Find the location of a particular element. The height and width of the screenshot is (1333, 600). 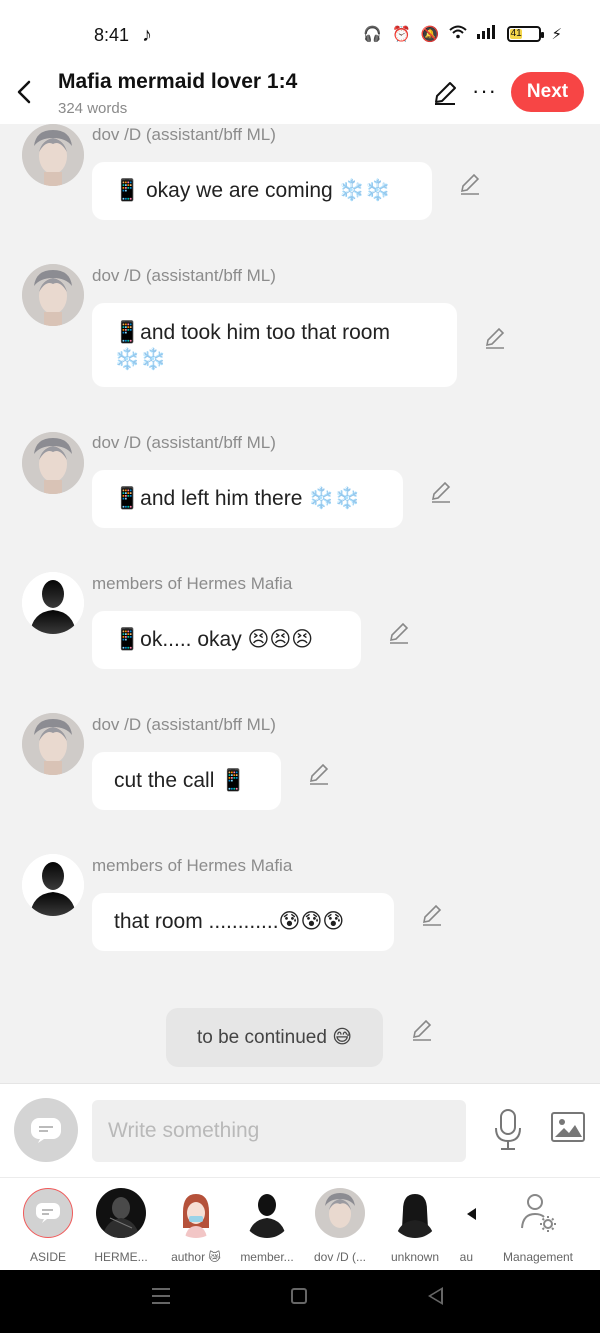

battery-level: 41 is located at coordinates (516, 33).